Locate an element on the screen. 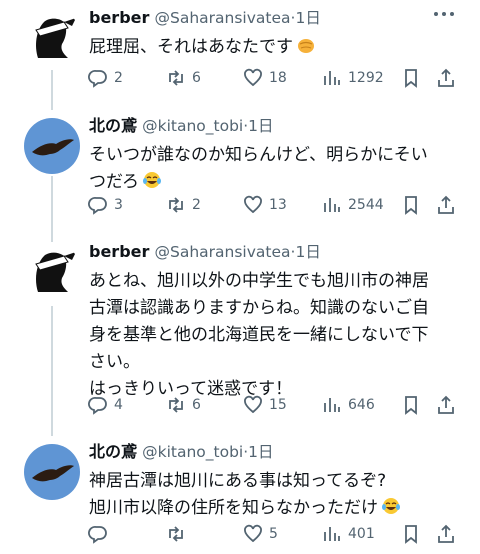  like-button: 5 is located at coordinates (260, 534).